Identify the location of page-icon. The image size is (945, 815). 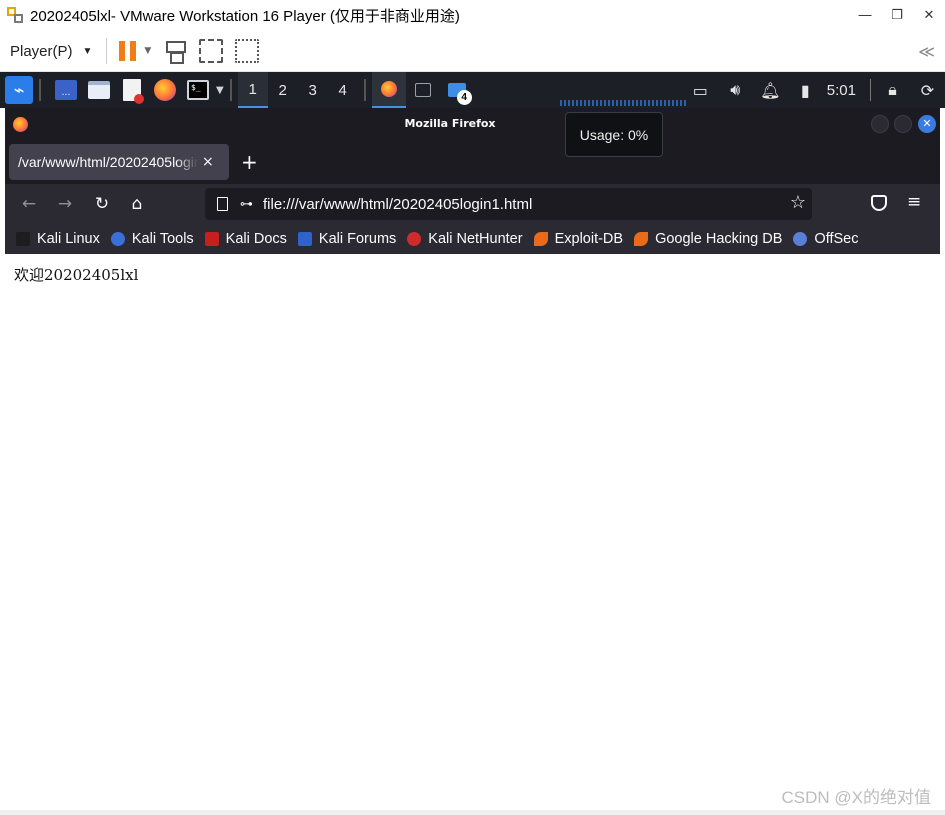
(222, 204).